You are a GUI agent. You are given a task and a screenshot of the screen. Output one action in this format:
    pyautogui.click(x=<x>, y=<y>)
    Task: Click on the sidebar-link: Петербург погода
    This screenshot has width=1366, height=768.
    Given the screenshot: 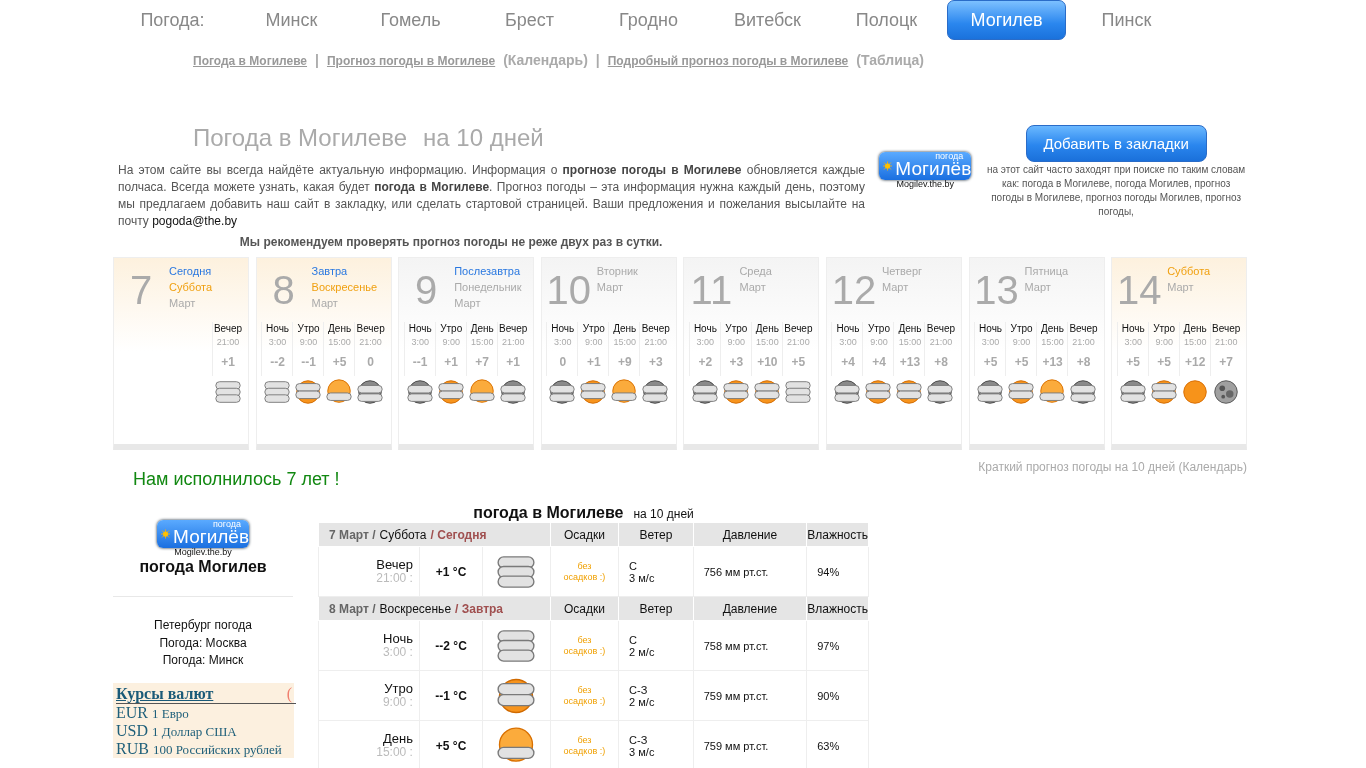 What is the action you would take?
    pyautogui.click(x=203, y=626)
    